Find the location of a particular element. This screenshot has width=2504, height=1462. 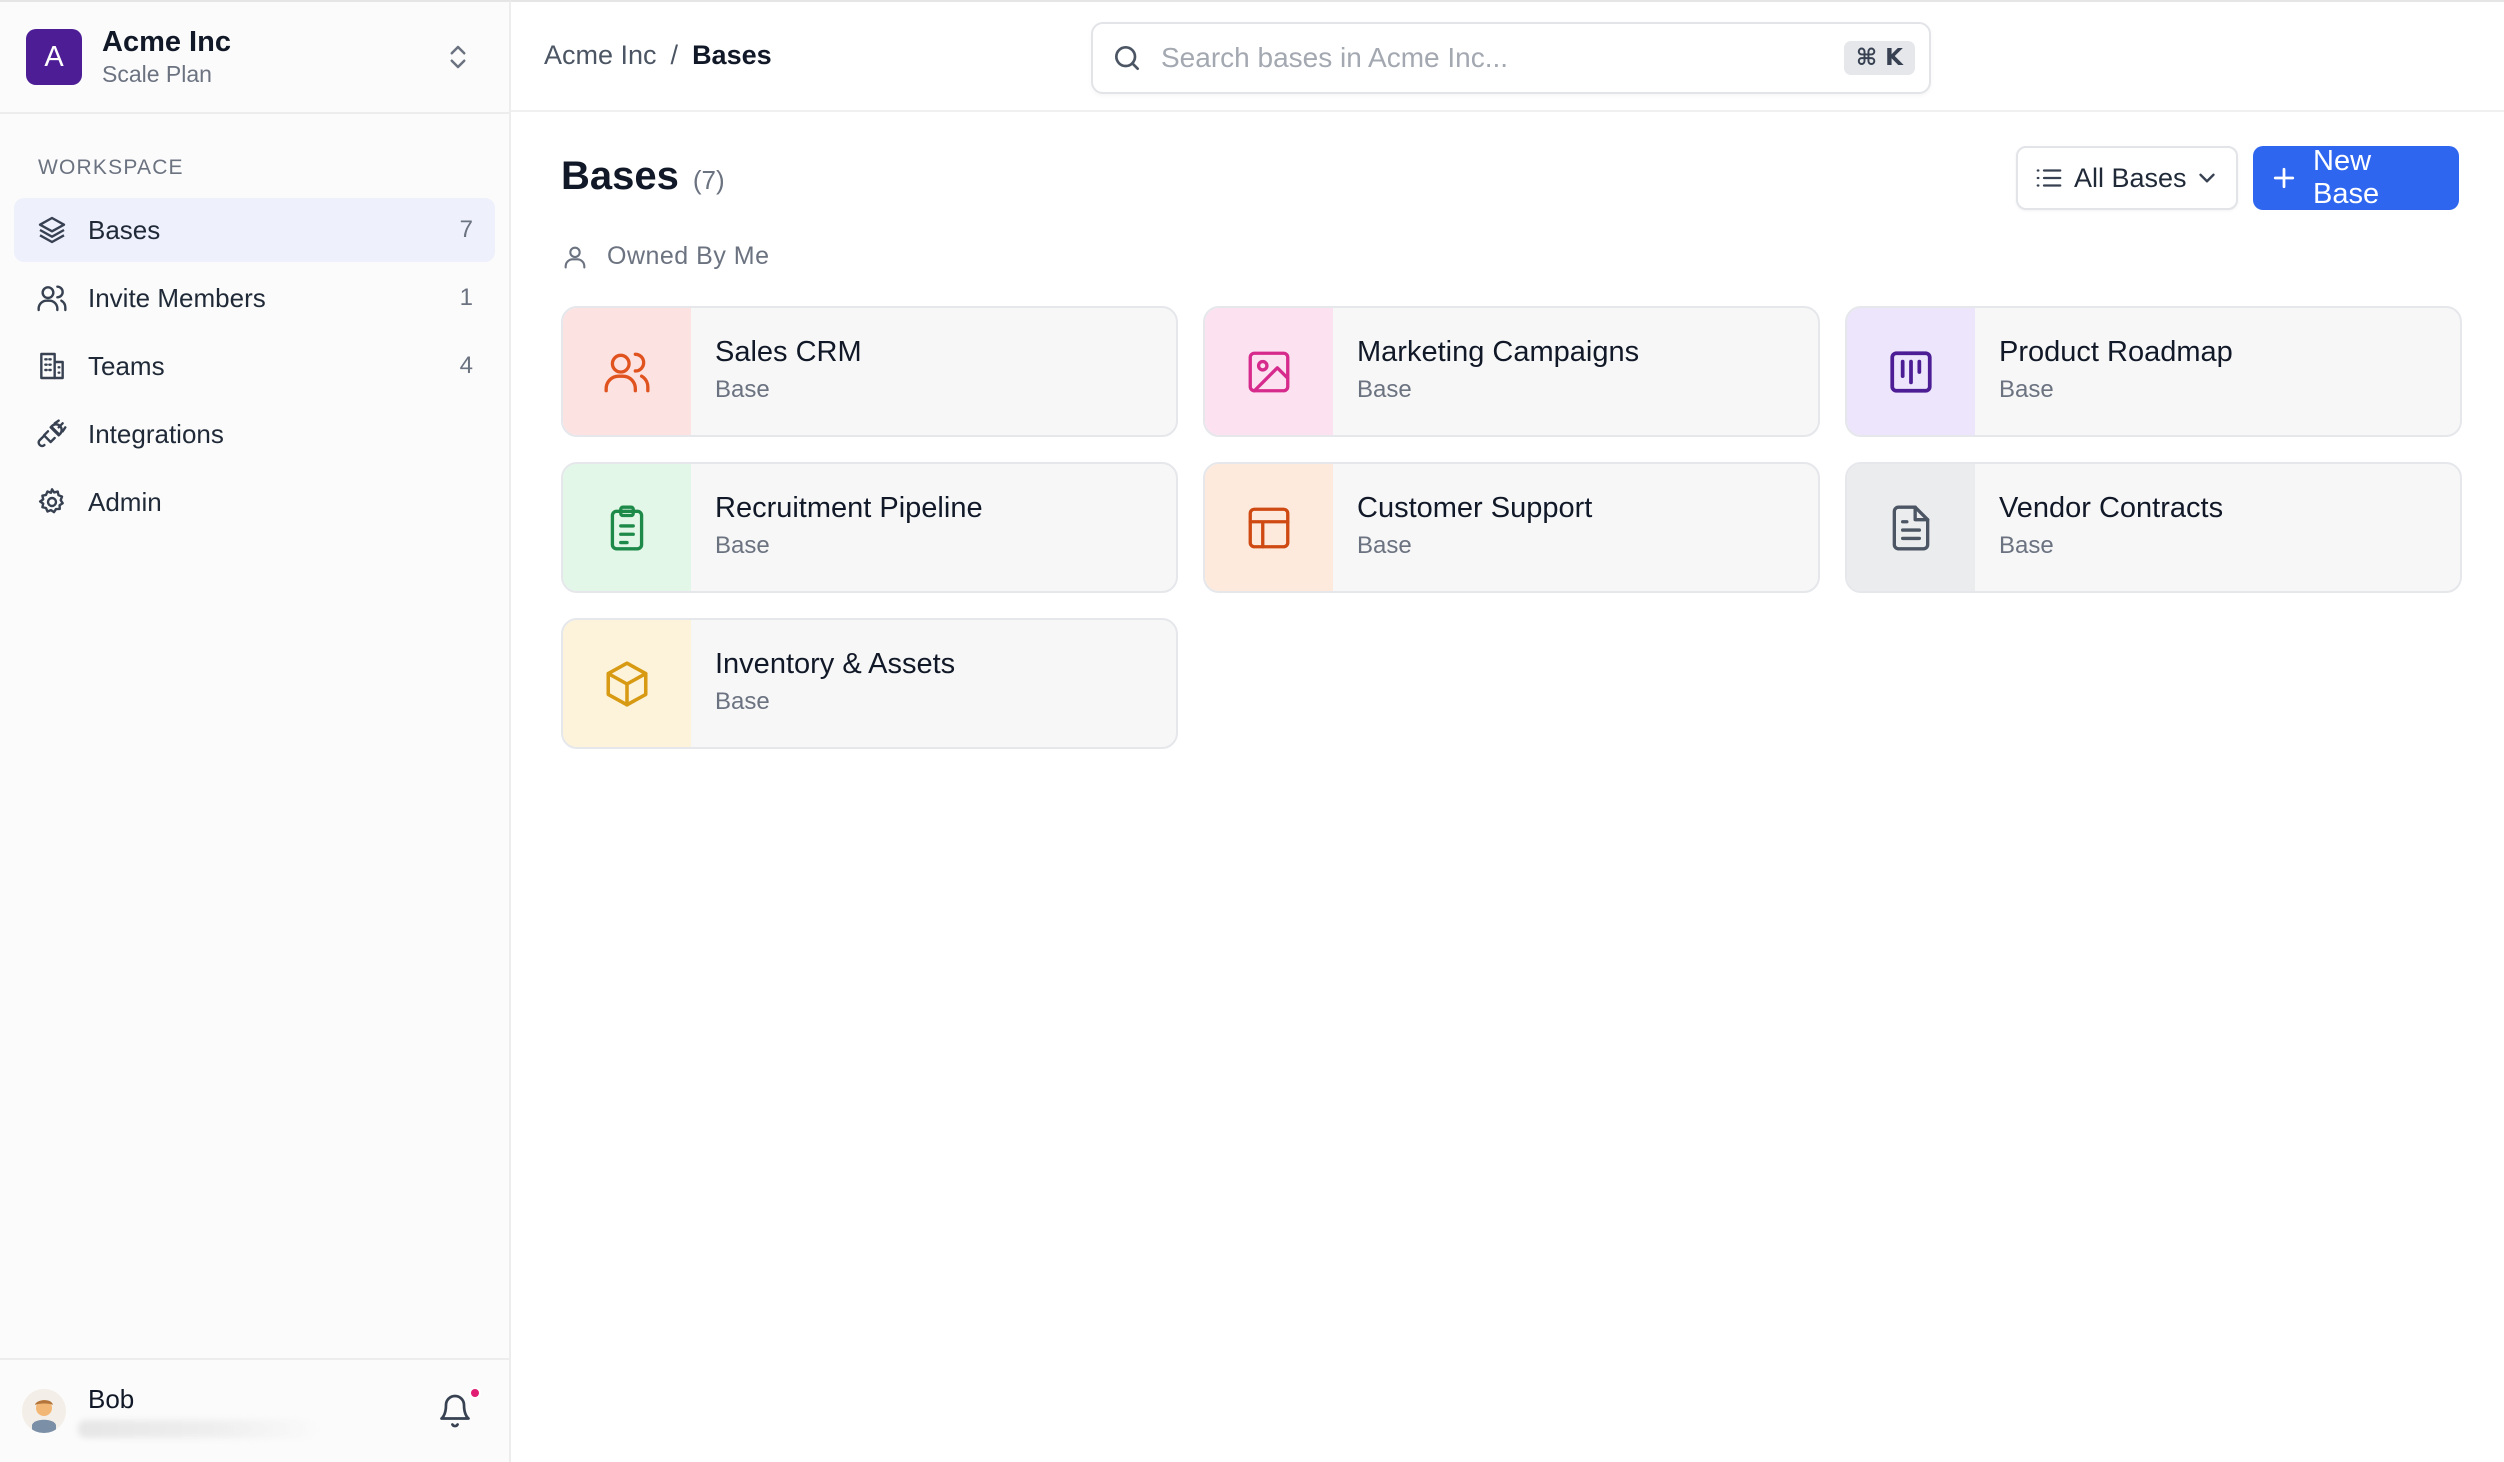

top-bar: Acme Inc / Bases ⌘ K is located at coordinates (1507, 56).